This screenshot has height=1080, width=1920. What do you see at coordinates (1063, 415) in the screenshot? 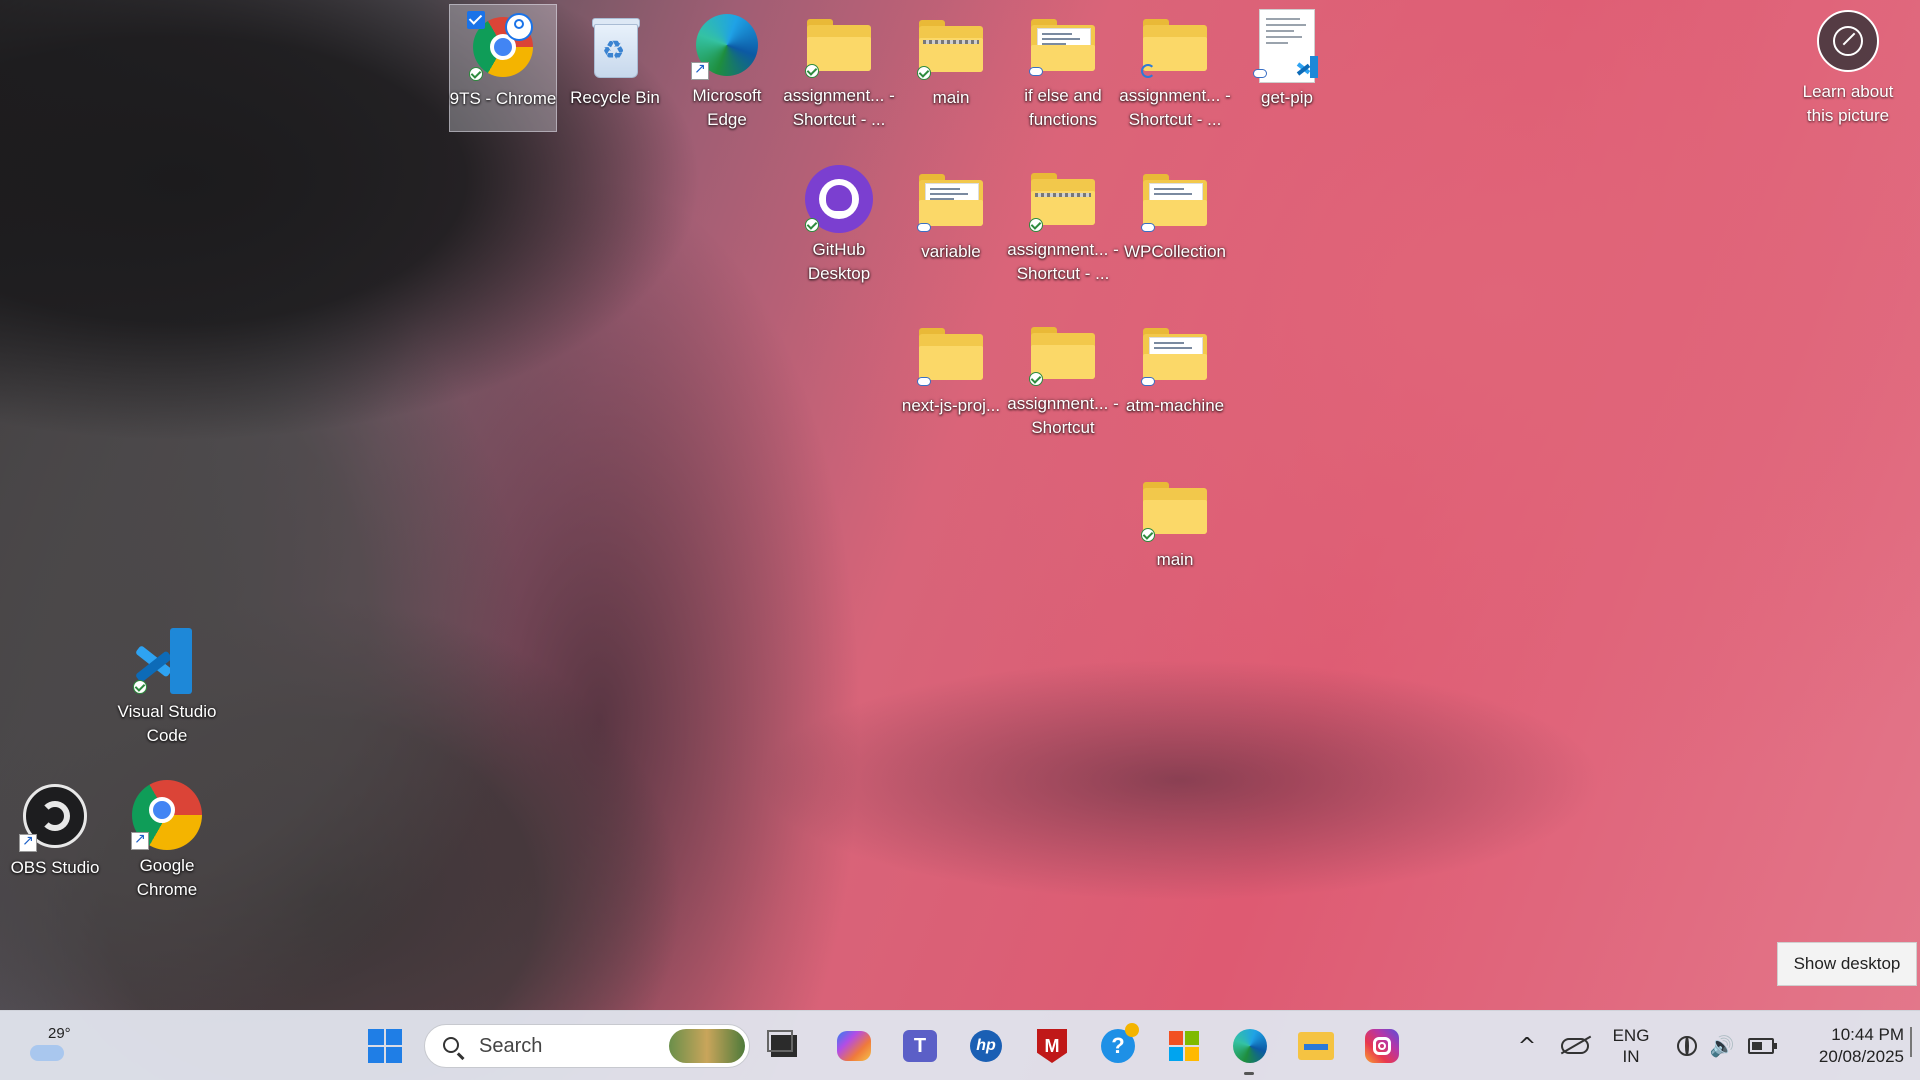
I see `icon-label: assignment... - Shortcut` at bounding box center [1063, 415].